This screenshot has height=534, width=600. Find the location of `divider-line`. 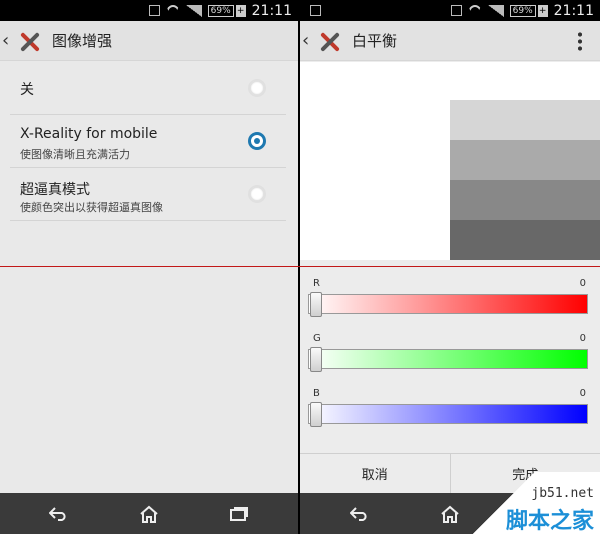

divider-line is located at coordinates (300, 266).